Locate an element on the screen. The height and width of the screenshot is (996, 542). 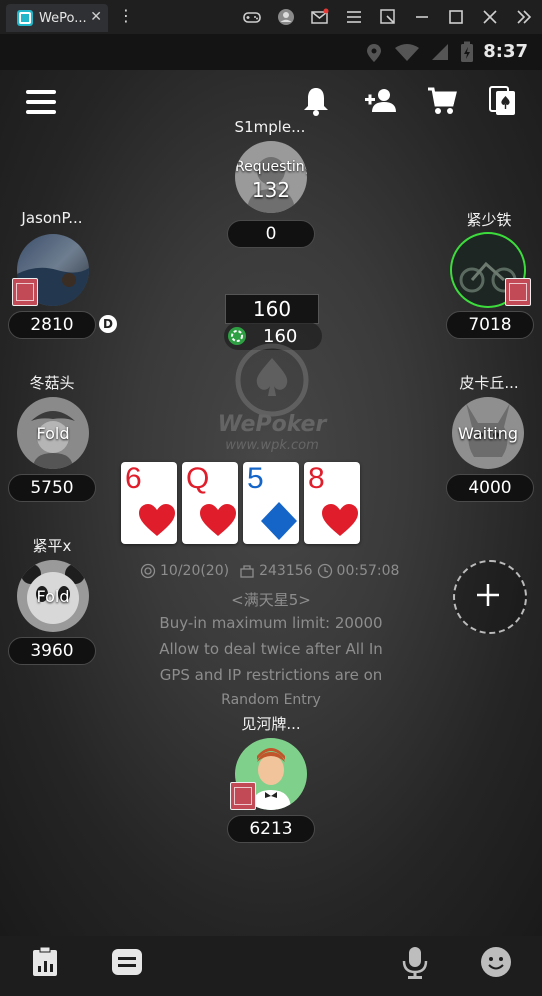
player-left2-status: Fold is located at coordinates (53, 433).